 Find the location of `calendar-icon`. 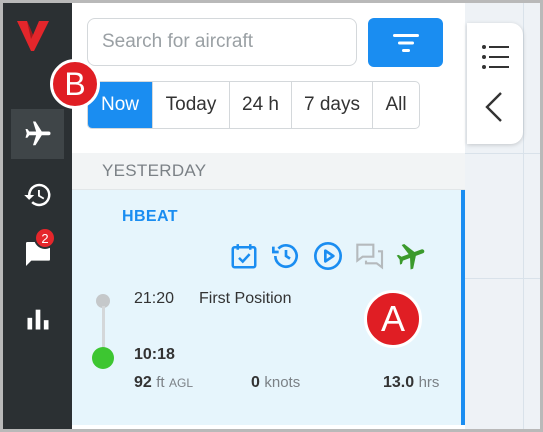

calendar-icon is located at coordinates (243, 255).